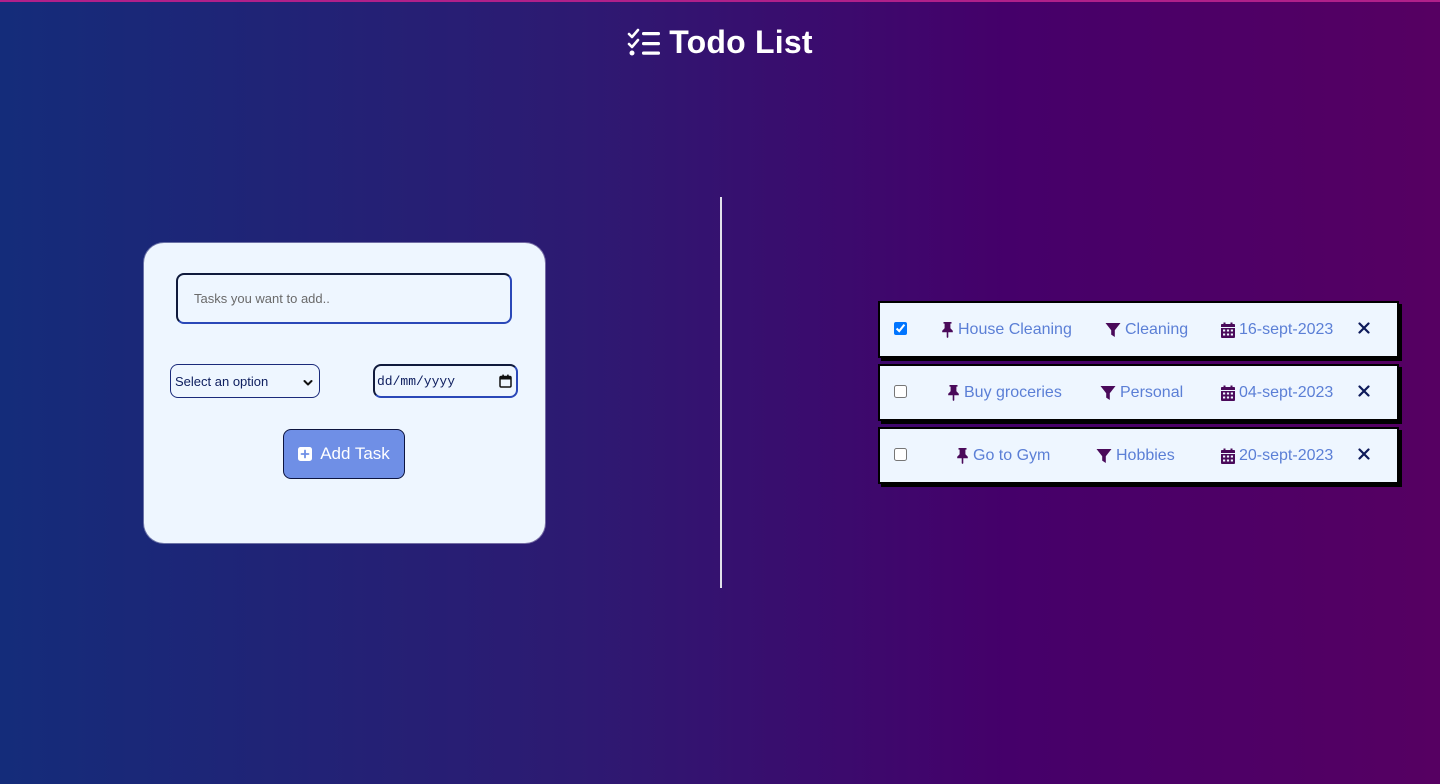 The width and height of the screenshot is (1440, 784). What do you see at coordinates (1157, 329) in the screenshot?
I see `task-category-label: Cleaning` at bounding box center [1157, 329].